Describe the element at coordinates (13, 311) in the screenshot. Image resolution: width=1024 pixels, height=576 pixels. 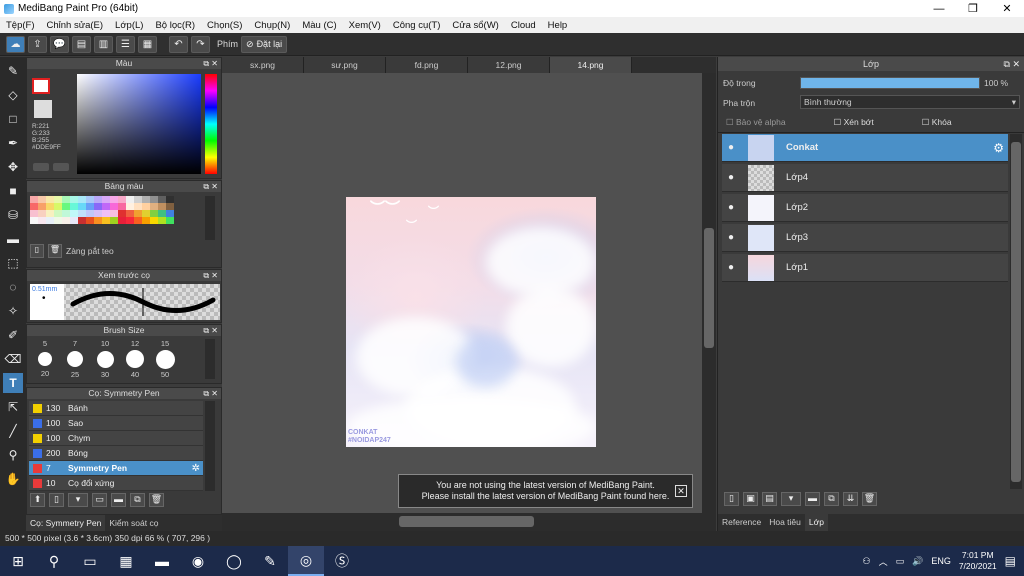
I see `magic-wand-tool-icon: ✧` at that location.